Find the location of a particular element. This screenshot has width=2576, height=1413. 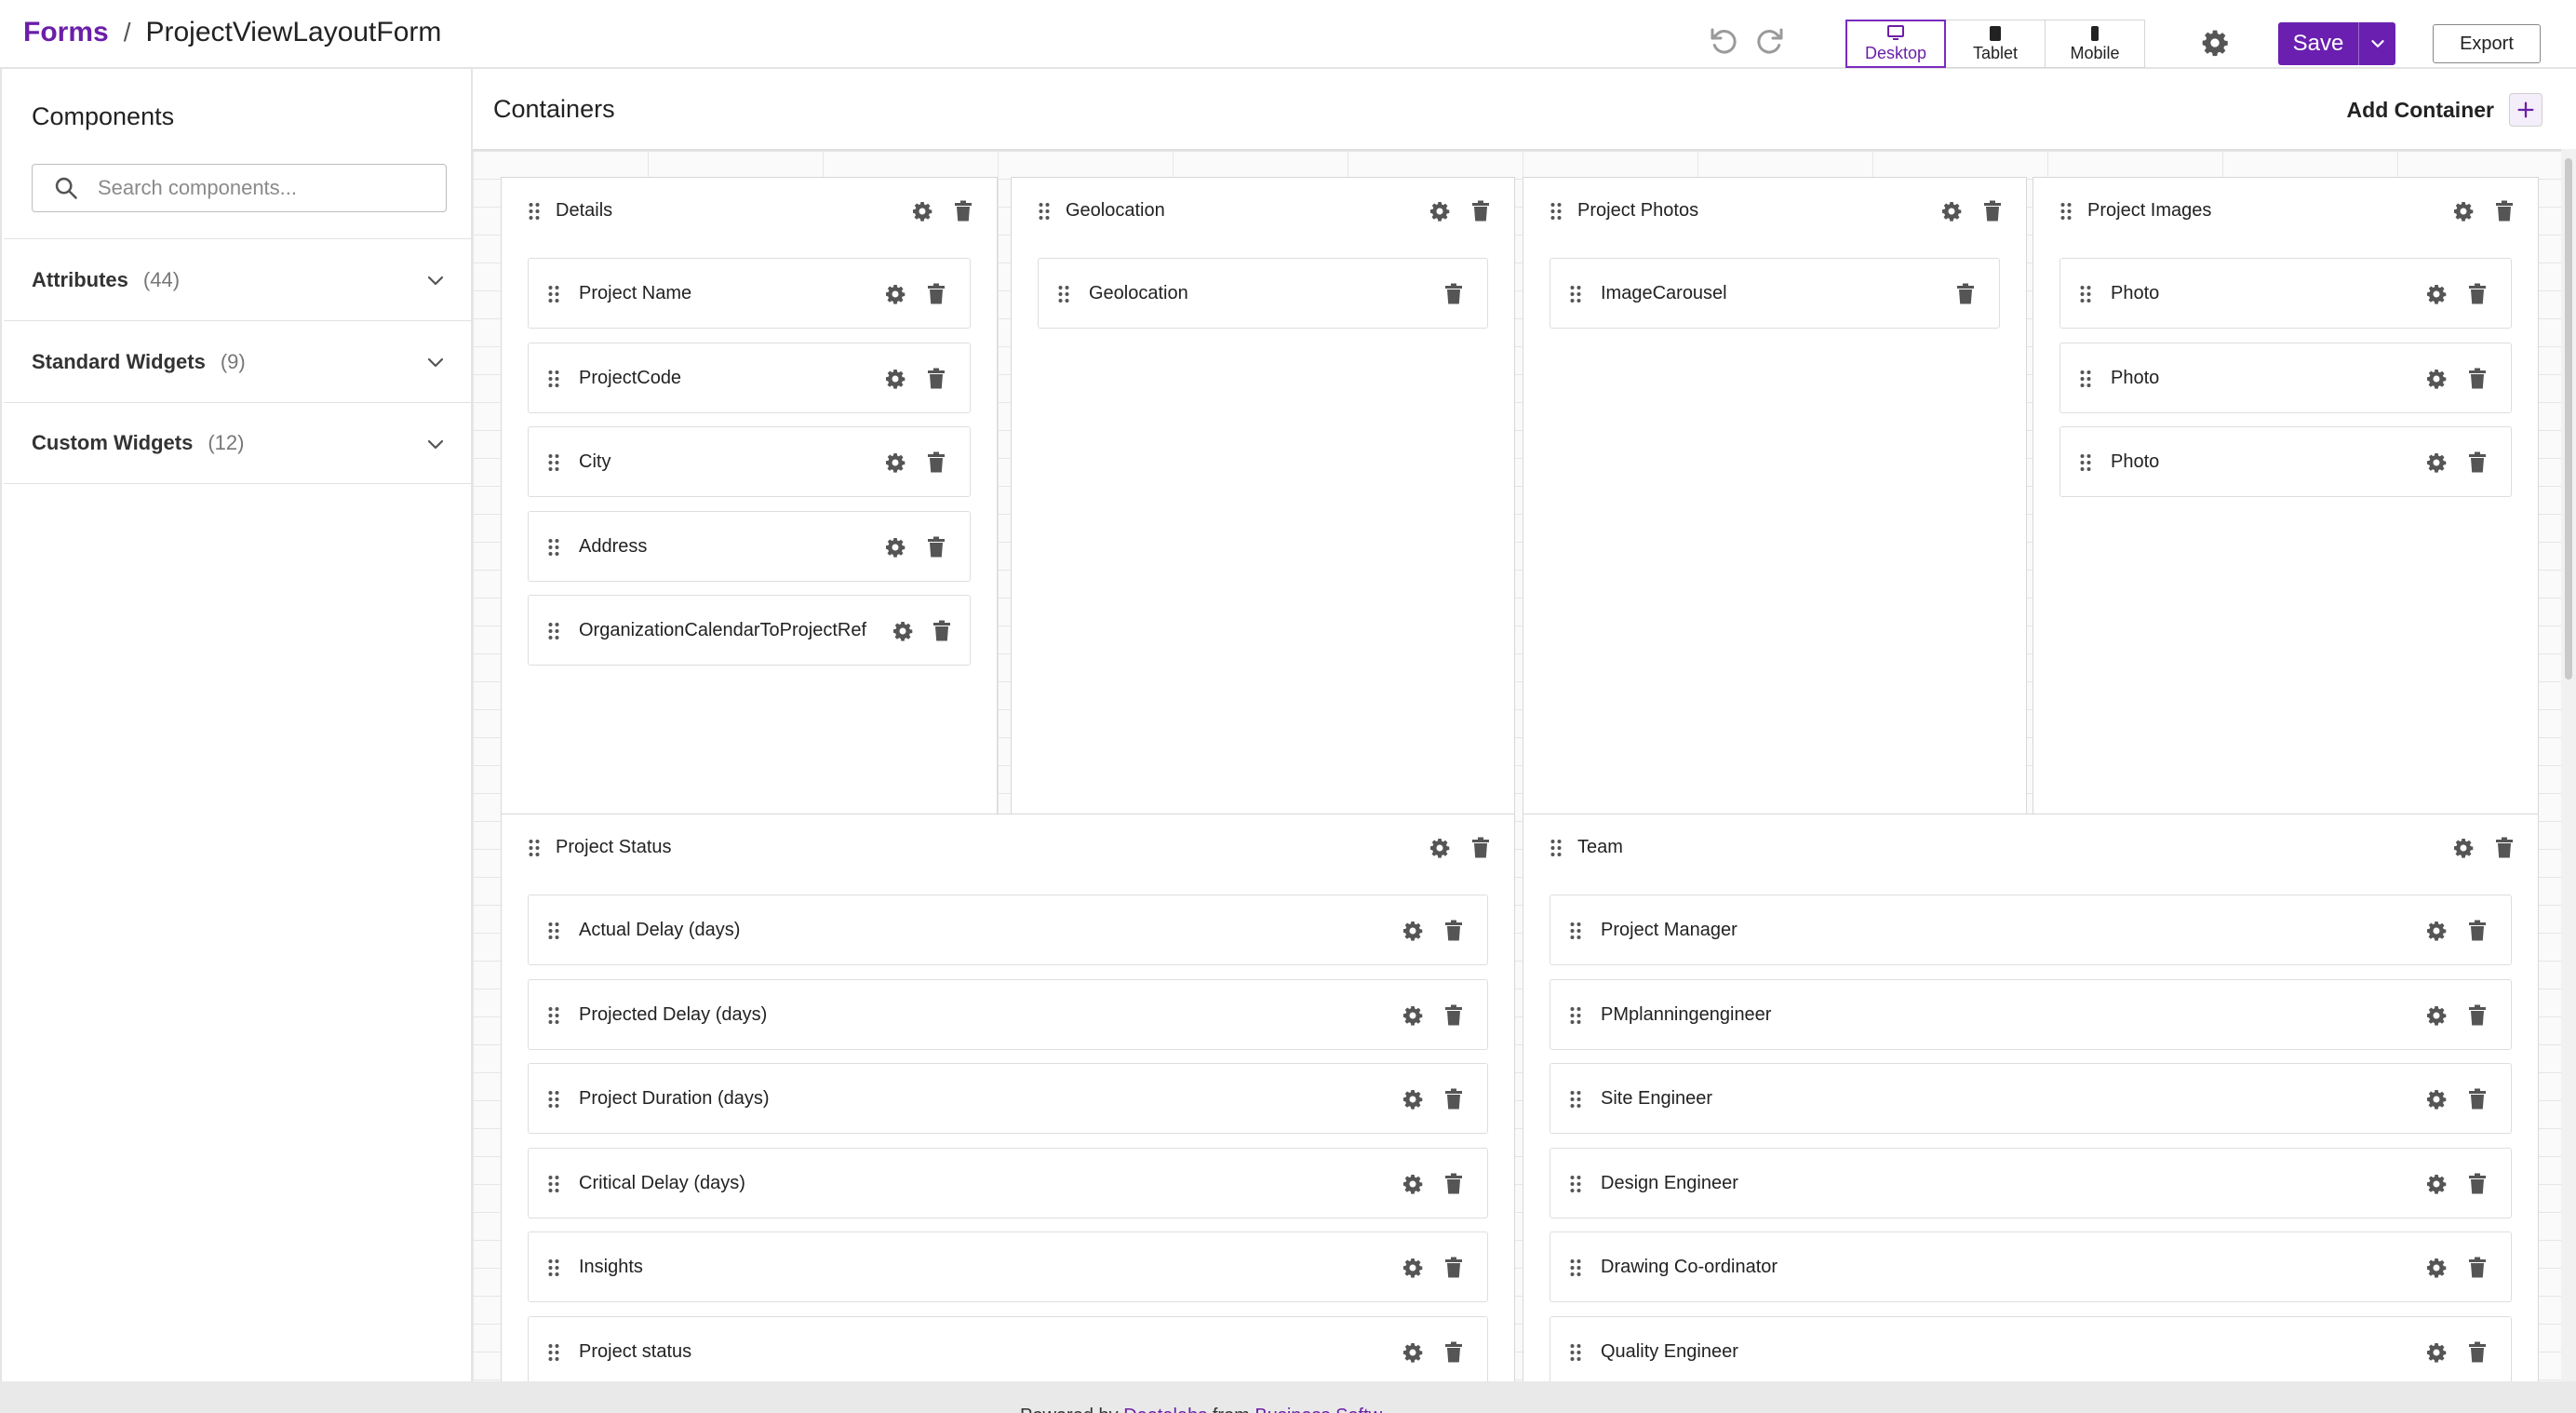

field-item: Project Name is located at coordinates (749, 293).